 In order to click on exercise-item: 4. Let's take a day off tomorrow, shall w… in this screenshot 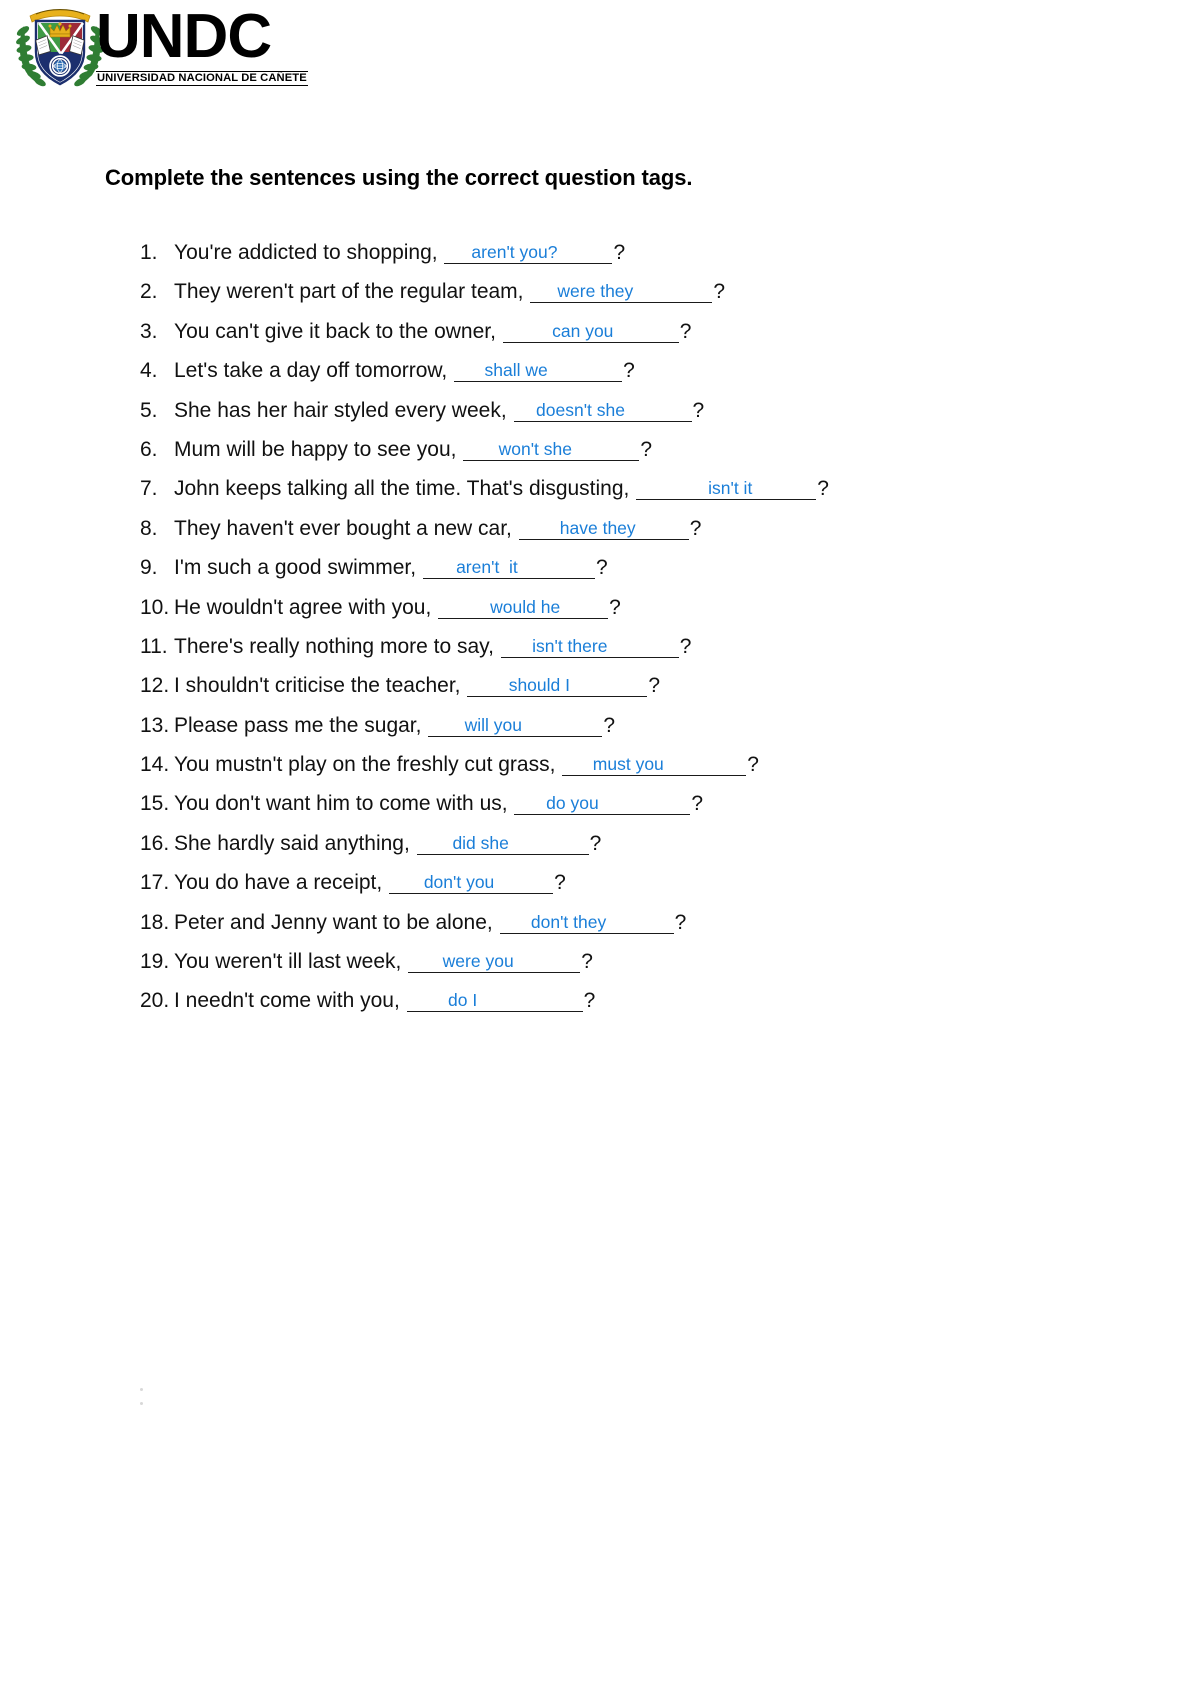, I will do `click(640, 369)`.